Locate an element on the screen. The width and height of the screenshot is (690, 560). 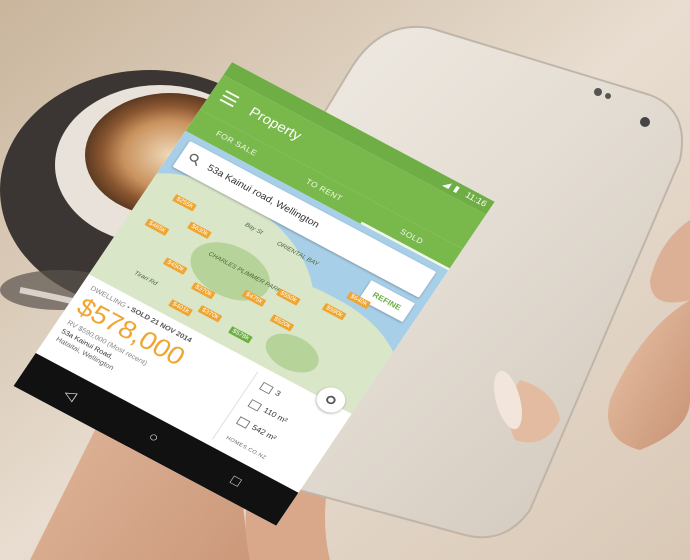
hamburger-menu-icon is located at coordinates (229, 99).